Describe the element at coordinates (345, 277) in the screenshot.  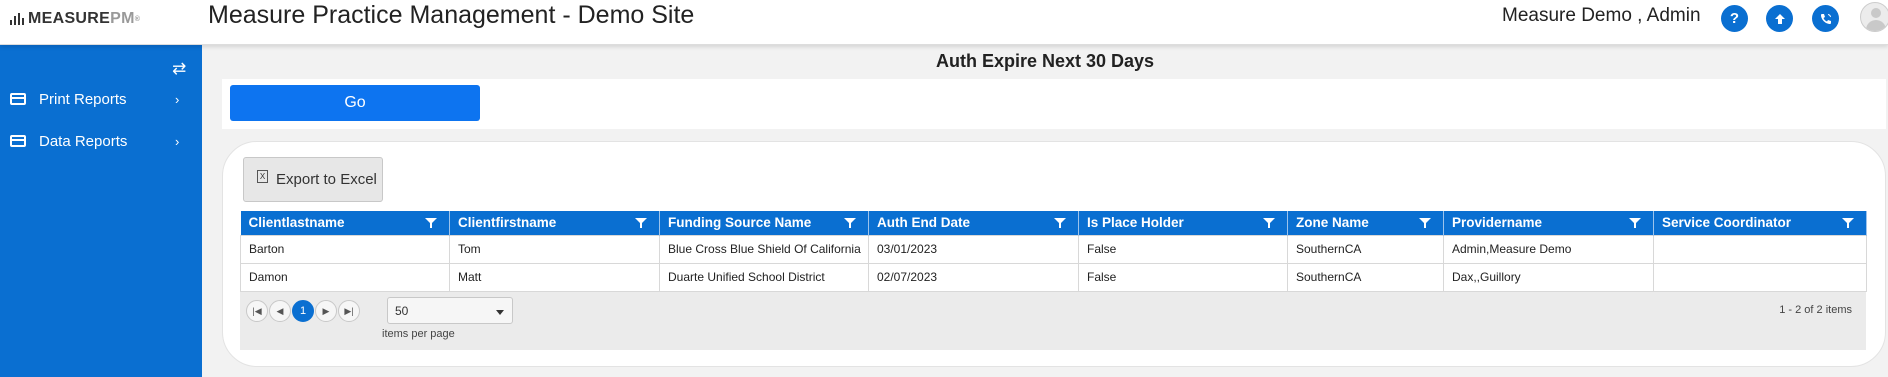
I see `cell-clientlastname: Damon` at that location.